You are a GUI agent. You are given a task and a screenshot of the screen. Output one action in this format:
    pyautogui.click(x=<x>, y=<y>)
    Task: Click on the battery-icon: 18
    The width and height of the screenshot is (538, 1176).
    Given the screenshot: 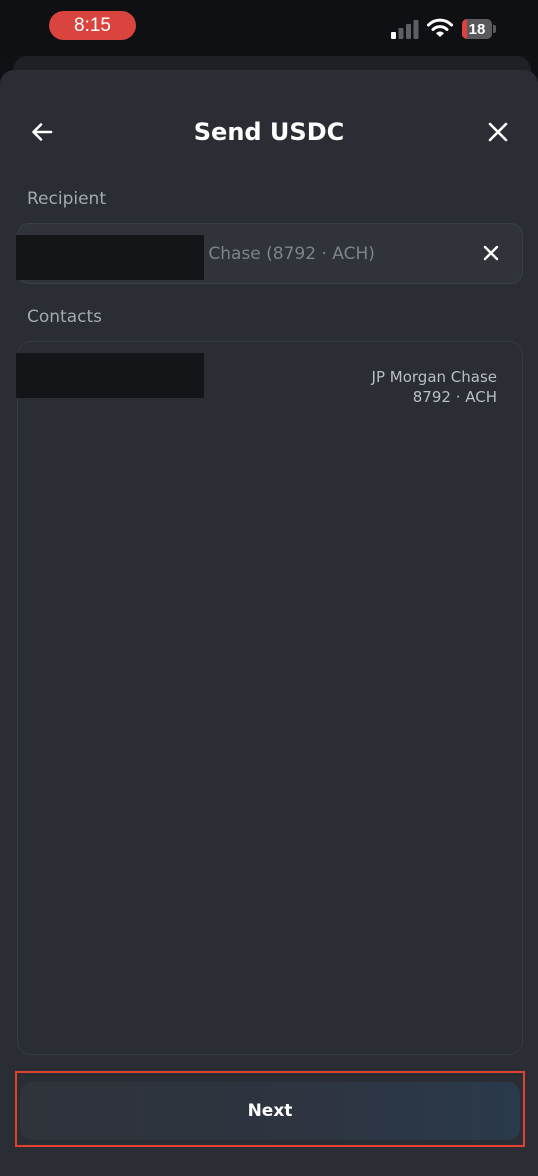 What is the action you would take?
    pyautogui.click(x=479, y=29)
    